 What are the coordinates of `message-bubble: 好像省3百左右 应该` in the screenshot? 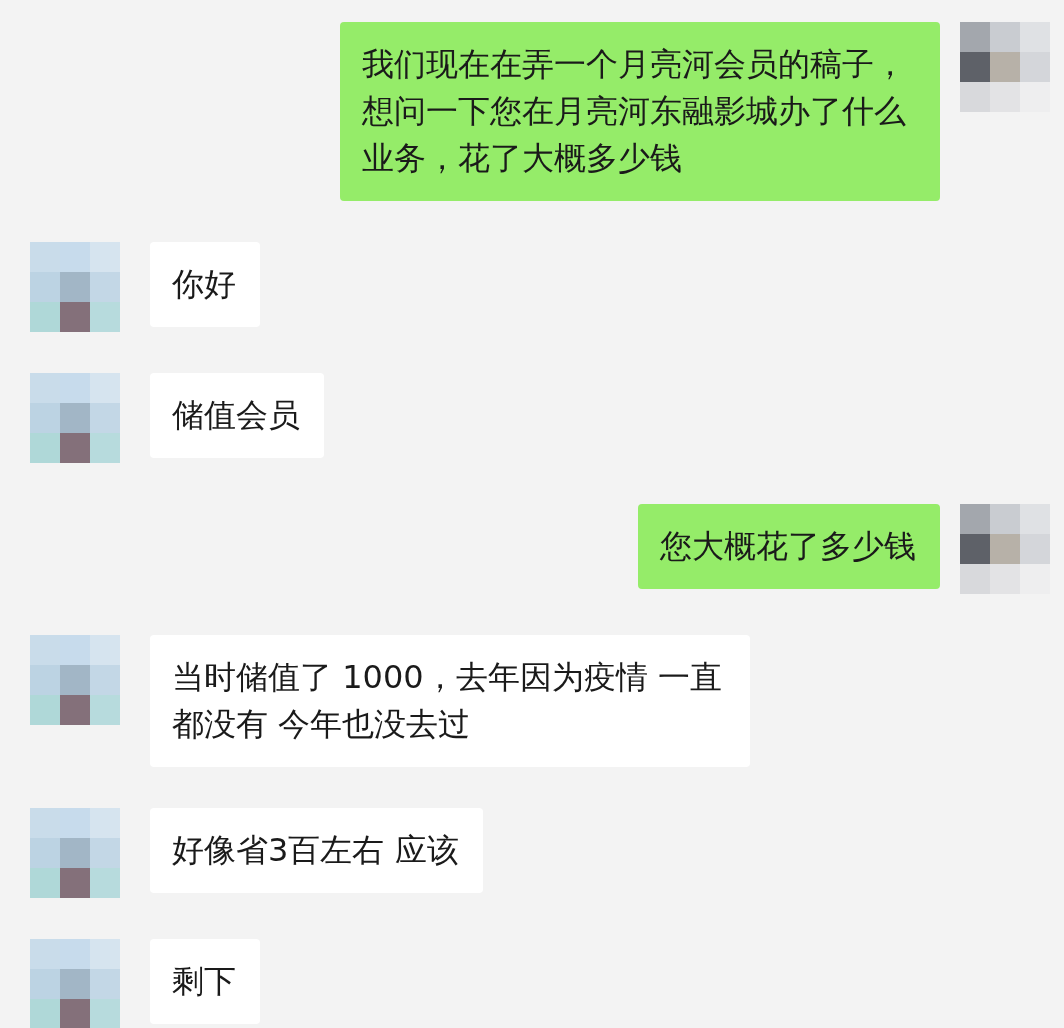 It's located at (316, 850).